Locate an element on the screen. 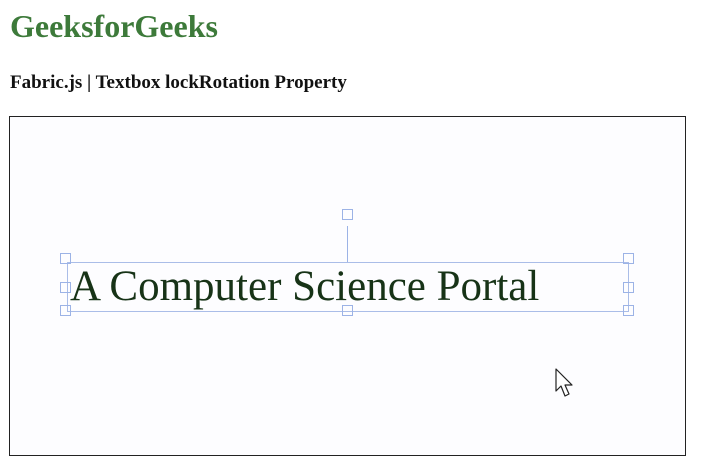  handle-middle-right-icon is located at coordinates (628, 287).